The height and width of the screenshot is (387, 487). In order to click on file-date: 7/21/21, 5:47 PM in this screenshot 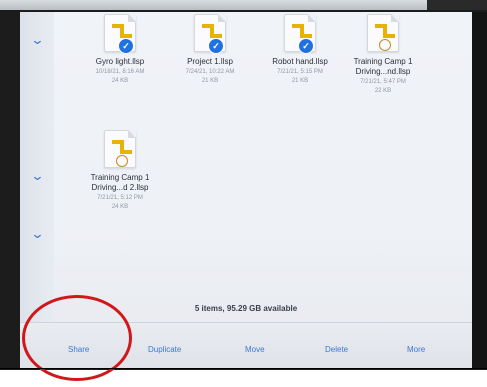, I will do `click(383, 82)`.